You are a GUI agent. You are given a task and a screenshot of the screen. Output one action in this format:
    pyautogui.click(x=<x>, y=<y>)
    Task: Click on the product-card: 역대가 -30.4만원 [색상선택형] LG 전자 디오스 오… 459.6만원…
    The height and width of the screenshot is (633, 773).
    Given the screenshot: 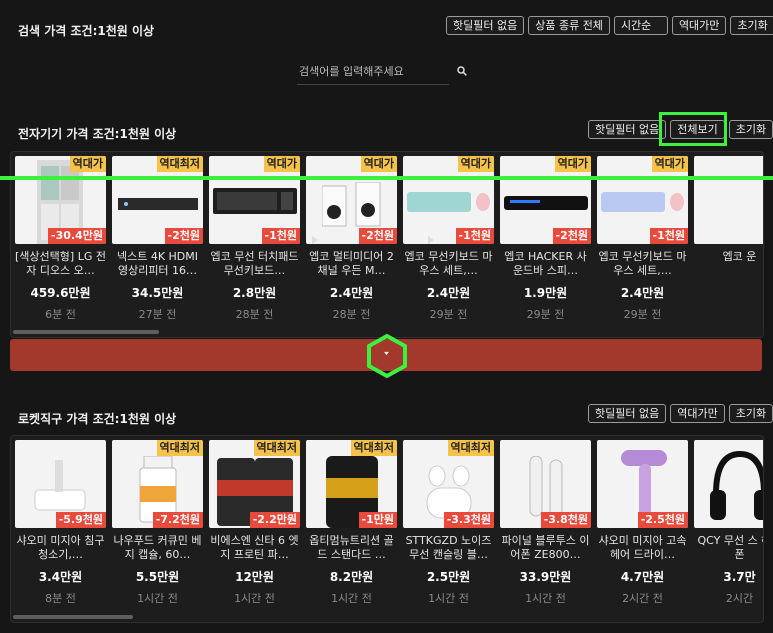 What is the action you would take?
    pyautogui.click(x=60, y=239)
    